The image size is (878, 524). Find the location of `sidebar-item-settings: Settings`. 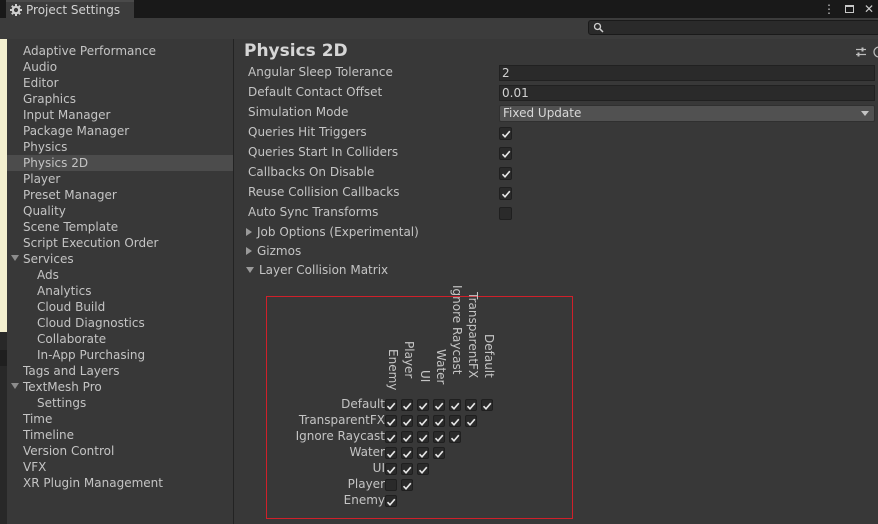

sidebar-item-settings: Settings is located at coordinates (120, 403).